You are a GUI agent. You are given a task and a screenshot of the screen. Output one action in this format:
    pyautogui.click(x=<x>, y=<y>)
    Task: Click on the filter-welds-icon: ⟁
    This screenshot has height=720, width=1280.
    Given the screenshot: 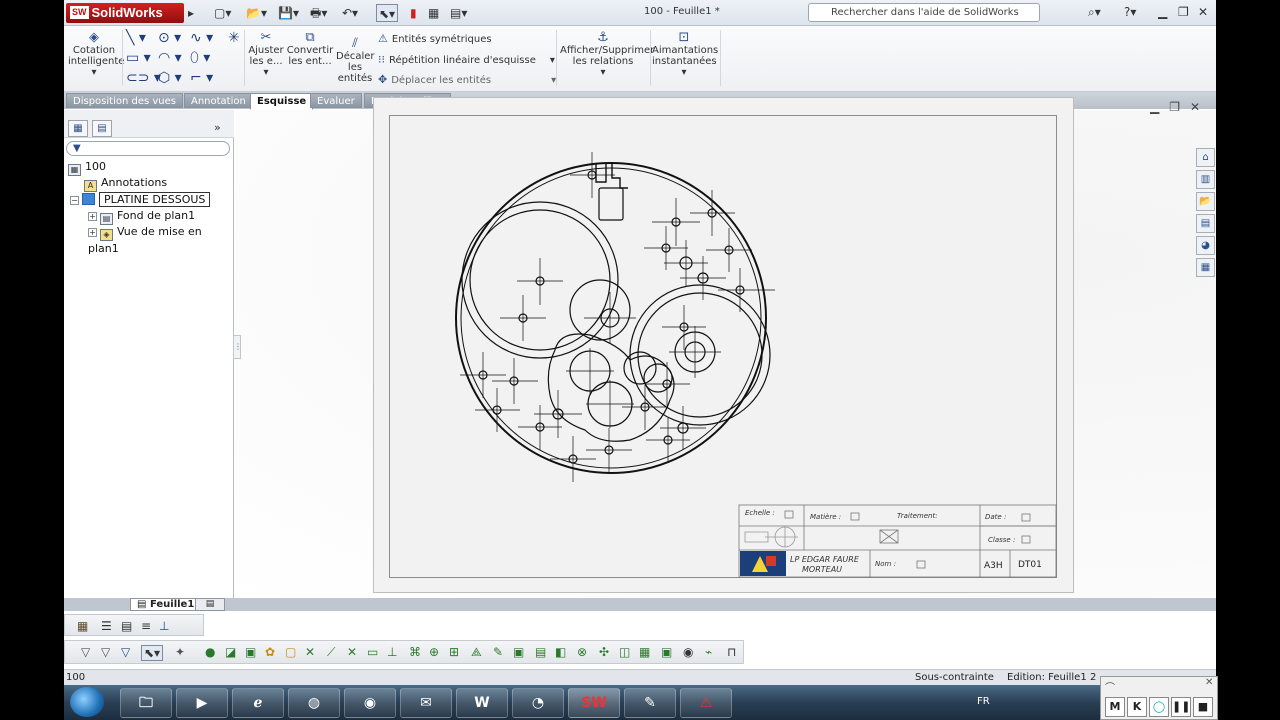 What is the action you would take?
    pyautogui.click(x=476, y=652)
    